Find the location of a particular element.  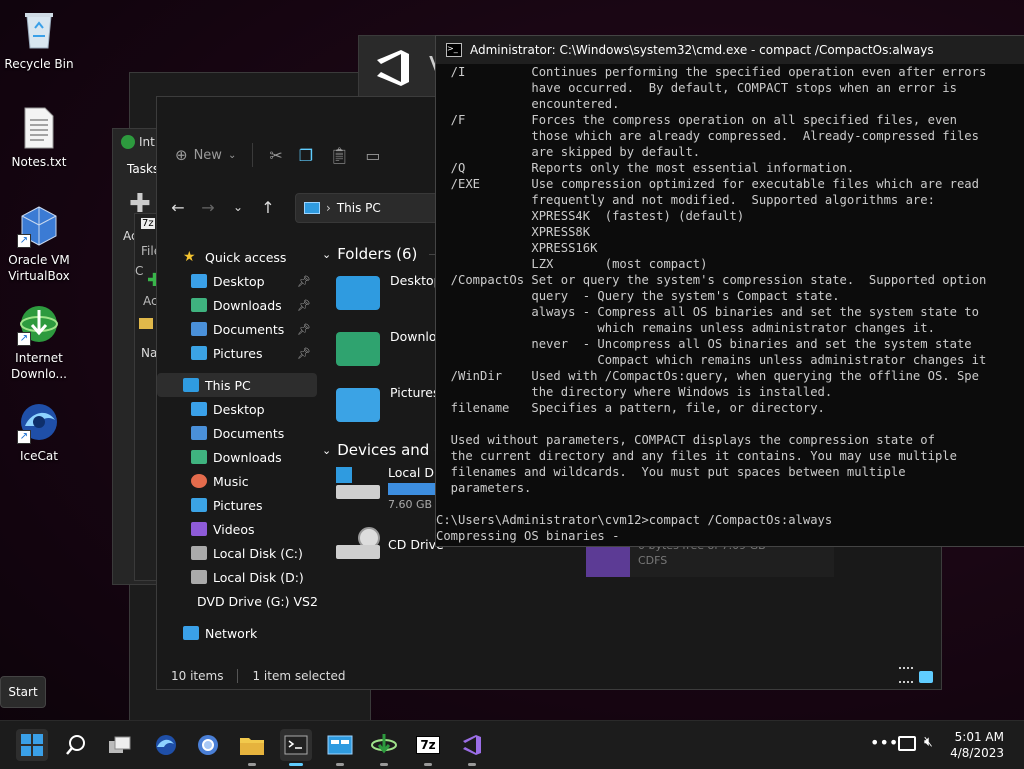

sidebar-item: This PC is located at coordinates (237, 385).